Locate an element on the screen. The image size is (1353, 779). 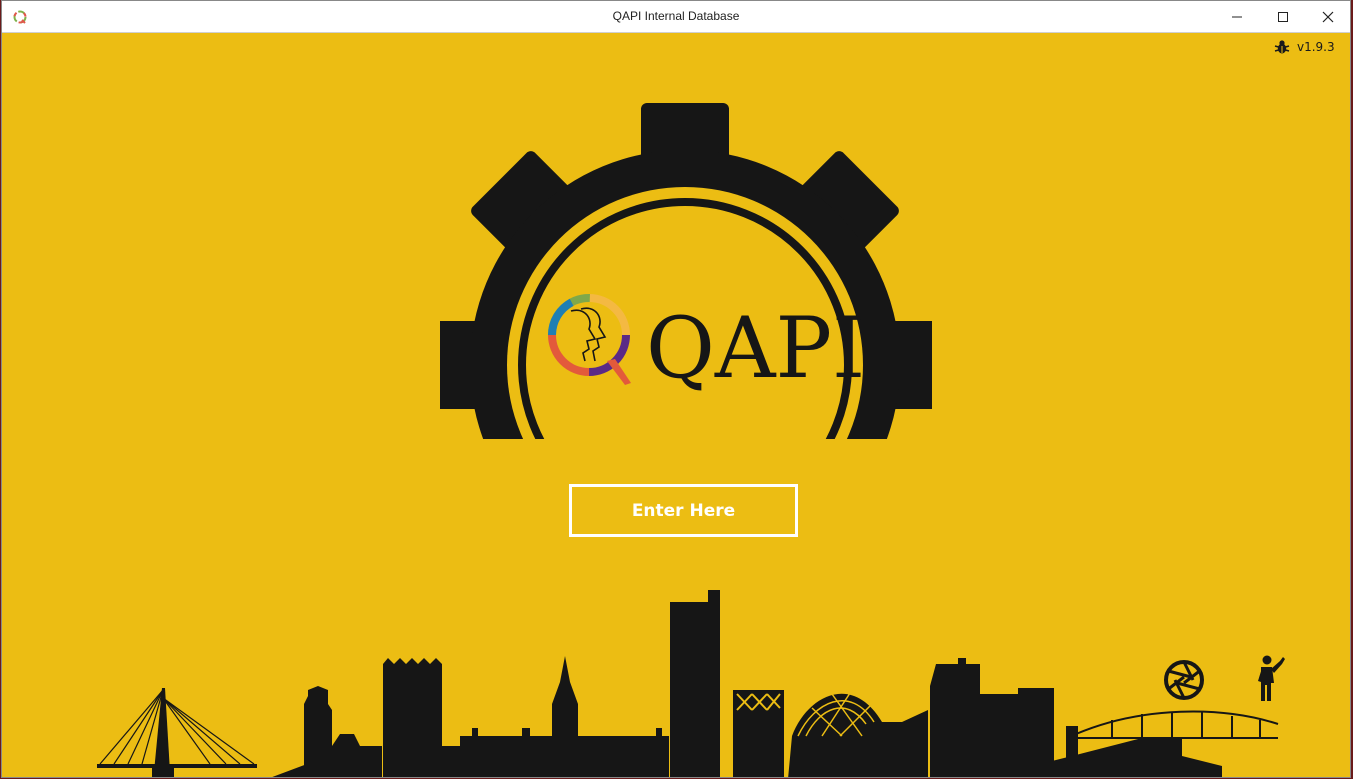
version-area: v1.9.3 is located at coordinates (1304, 47).